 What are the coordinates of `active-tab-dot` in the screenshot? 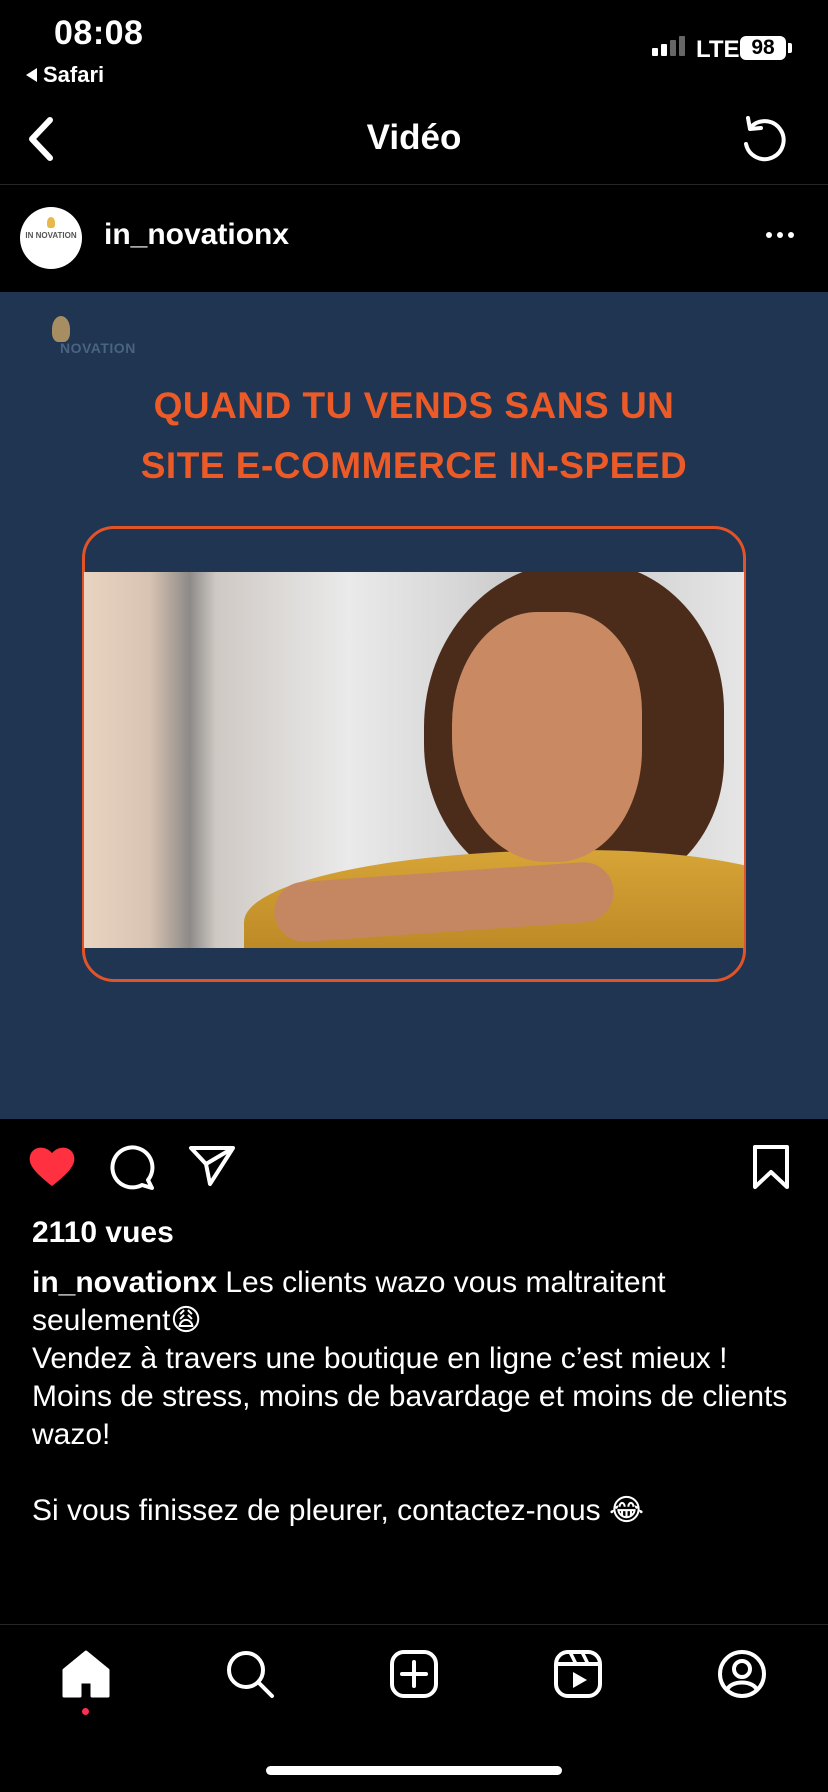 It's located at (85, 1711).